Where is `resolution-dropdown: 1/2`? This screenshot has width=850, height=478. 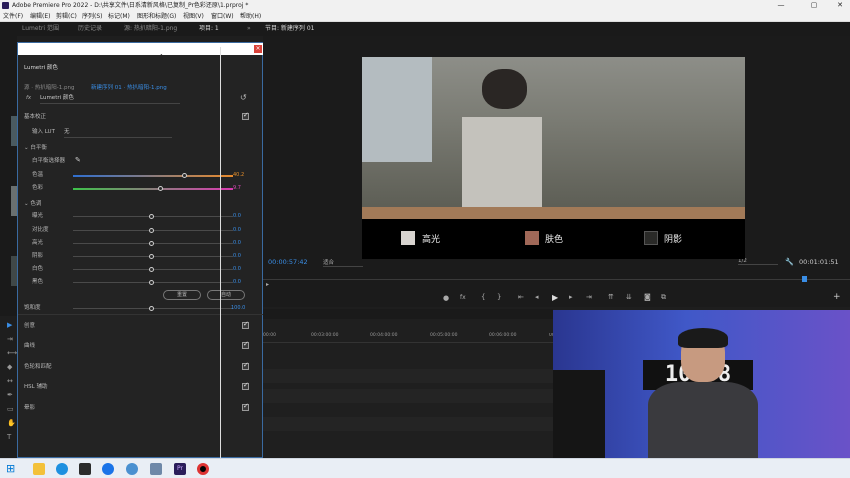 resolution-dropdown: 1/2 is located at coordinates (758, 261).